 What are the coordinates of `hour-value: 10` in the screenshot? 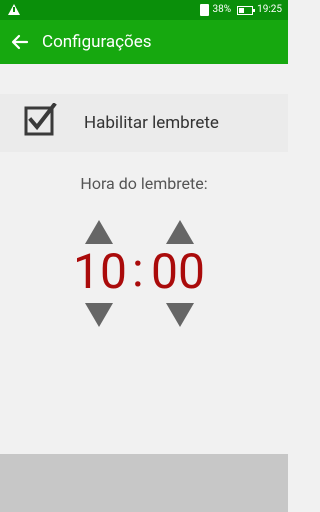 It's located at (100, 271).